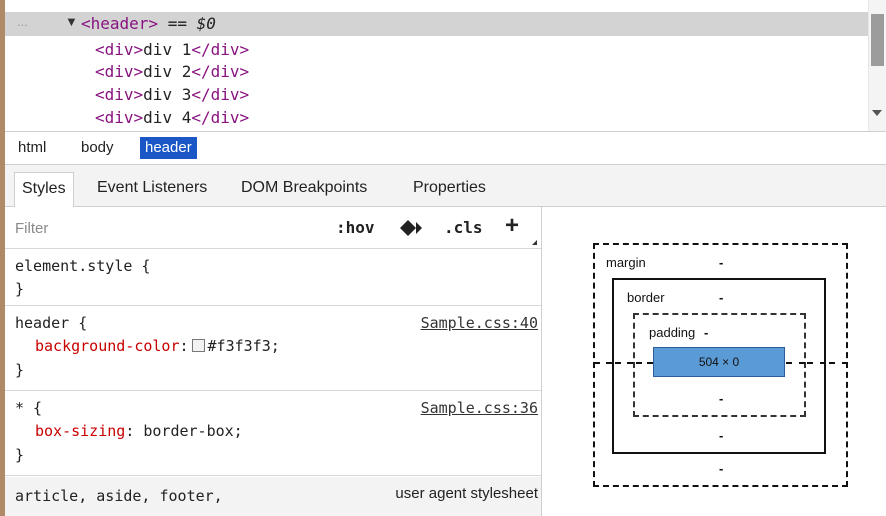  I want to click on dom-text: div 2, so click(167, 71).